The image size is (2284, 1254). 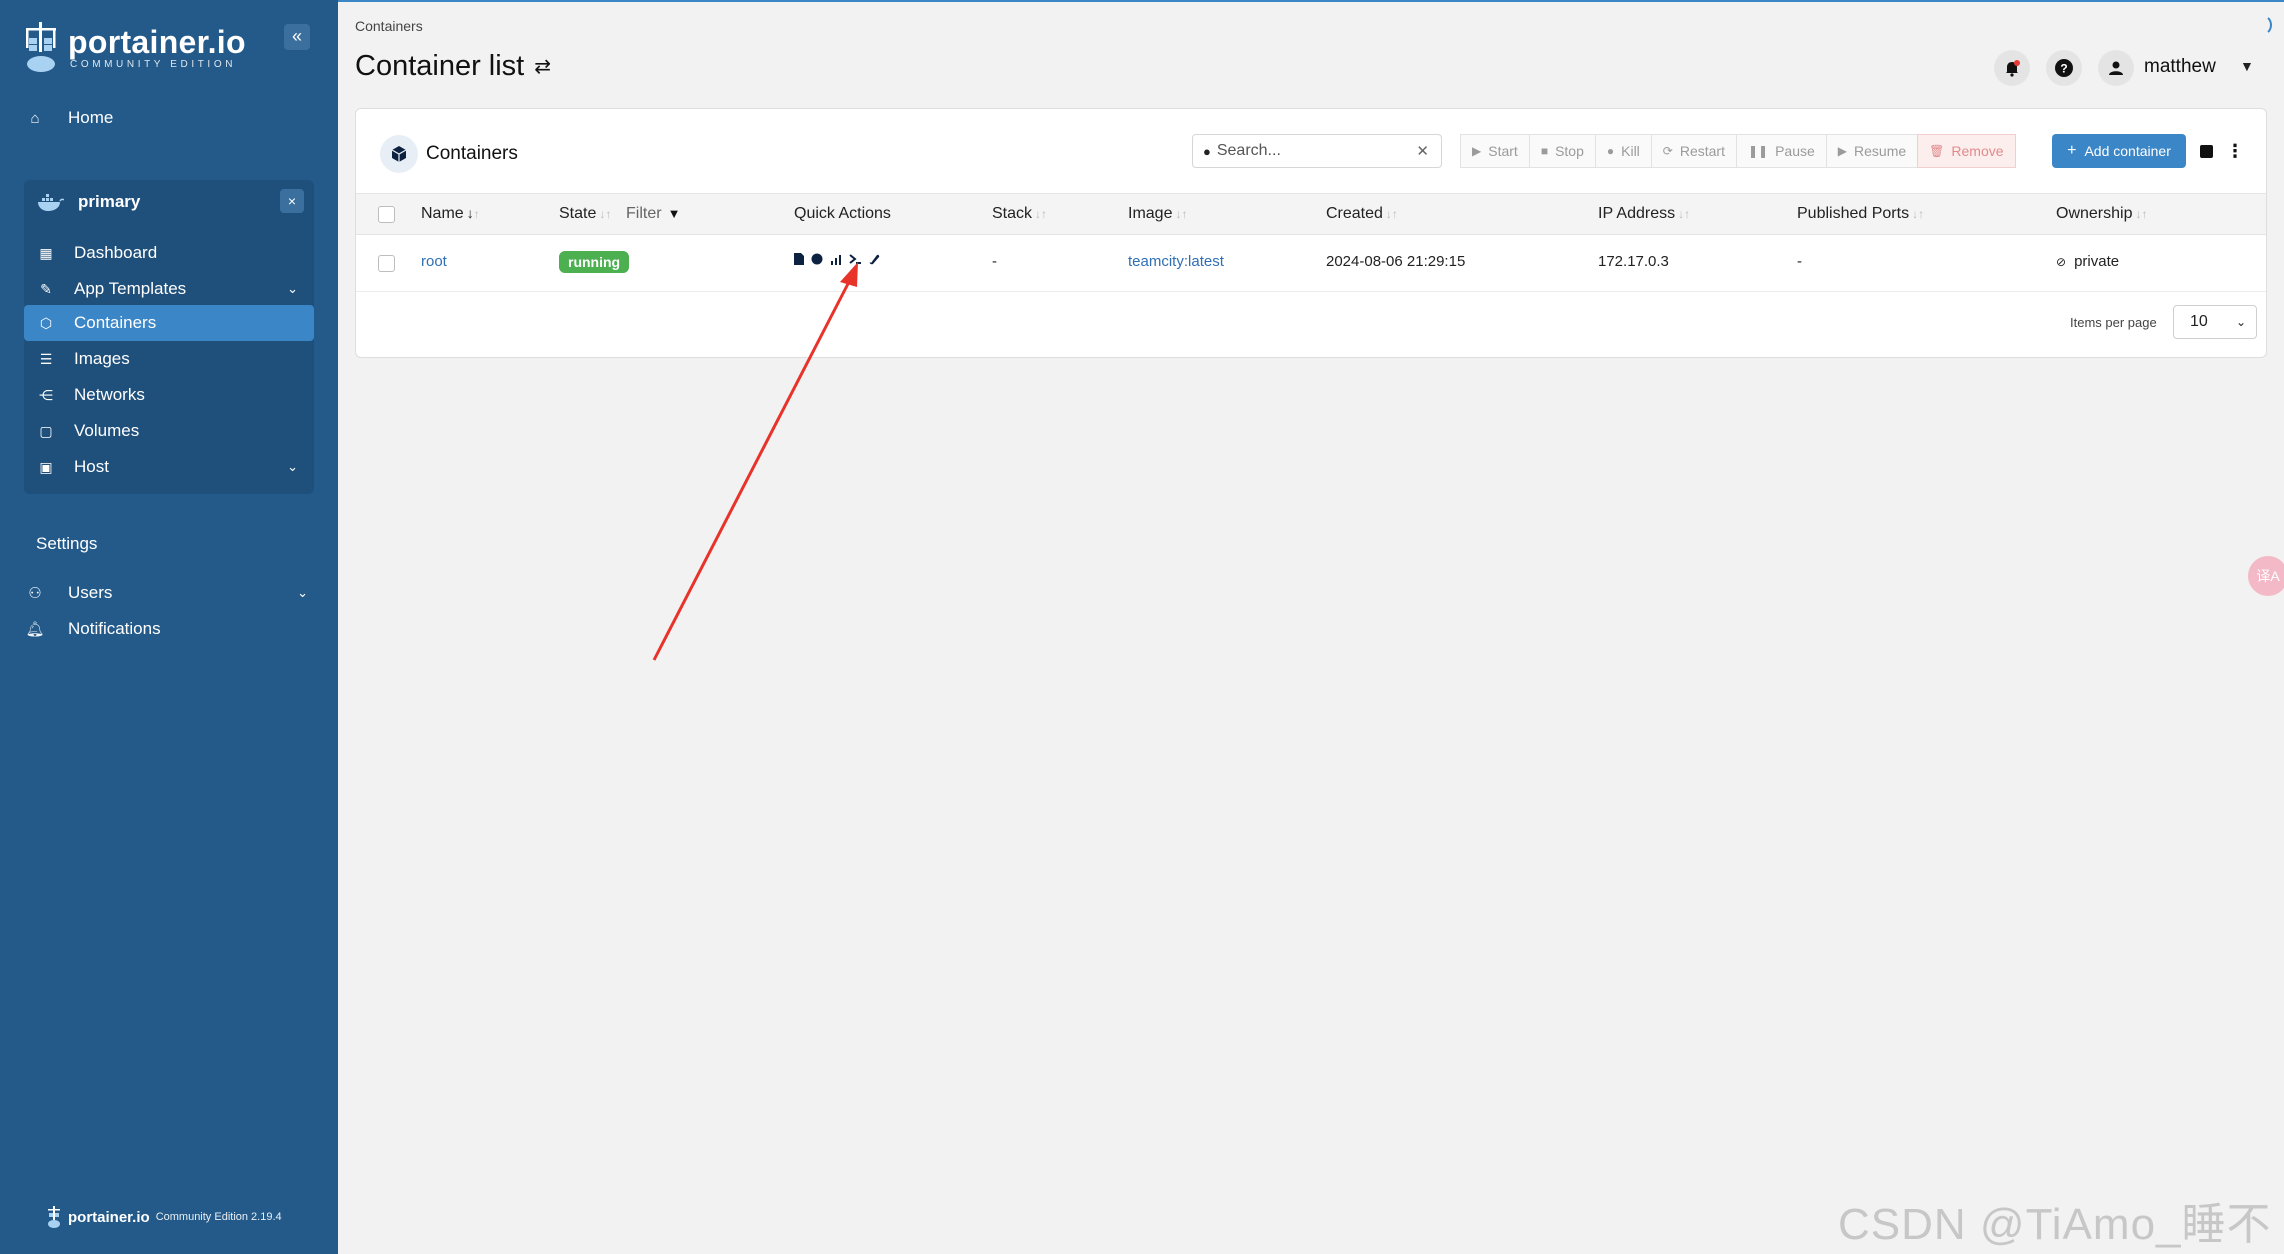 I want to click on network-icon: ⋲, so click(x=46, y=394).